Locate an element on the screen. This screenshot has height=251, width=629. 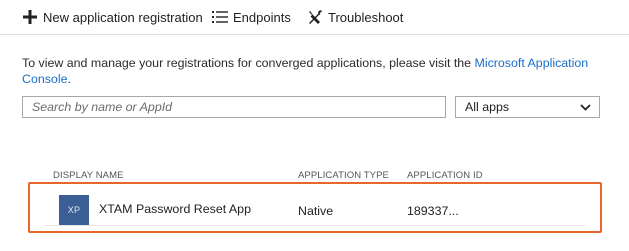
toolbar-divider is located at coordinates (314, 34).